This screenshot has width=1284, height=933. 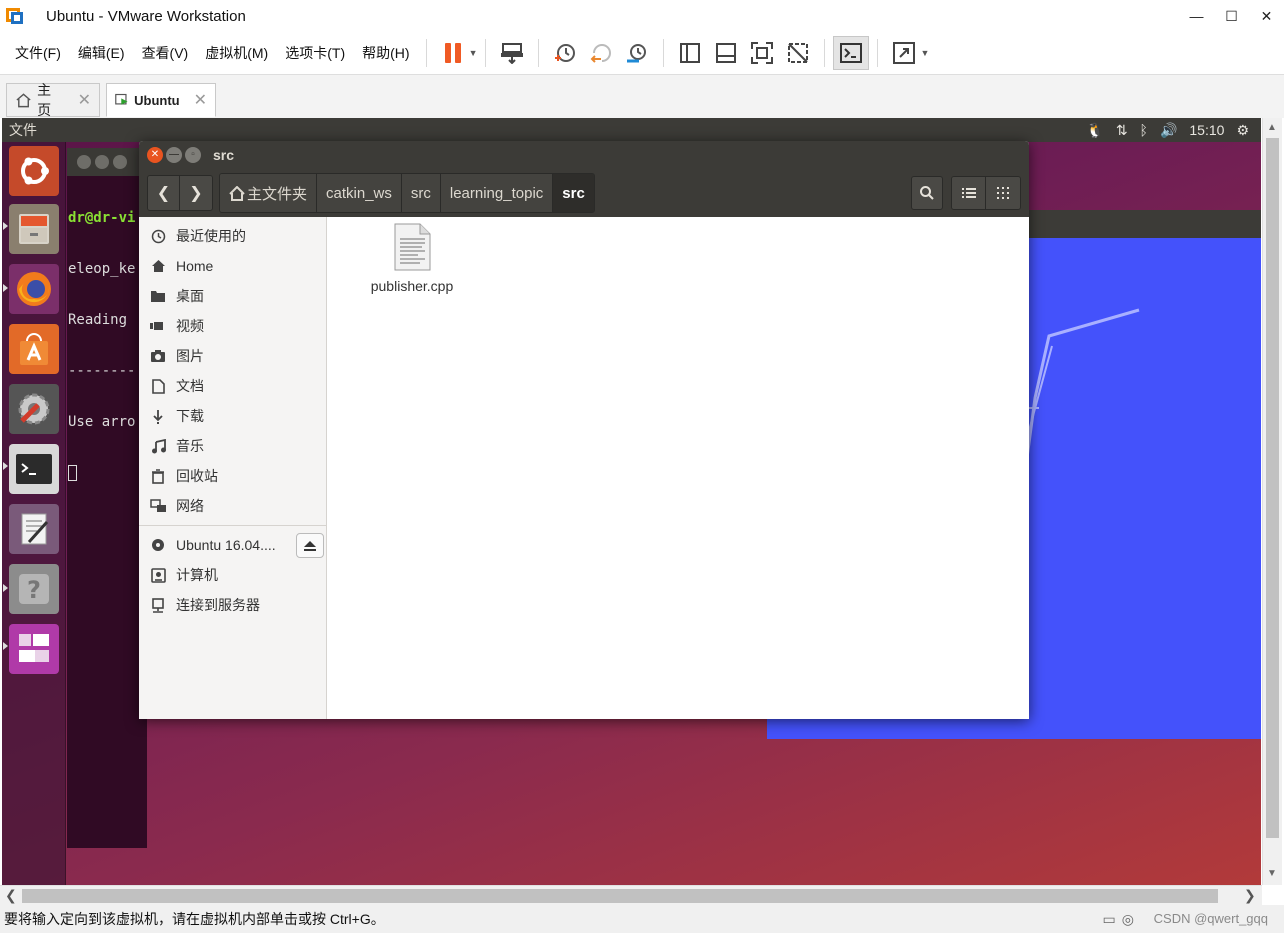 What do you see at coordinates (232, 356) in the screenshot?
I see `sidebar-item-pictures: 图片` at bounding box center [232, 356].